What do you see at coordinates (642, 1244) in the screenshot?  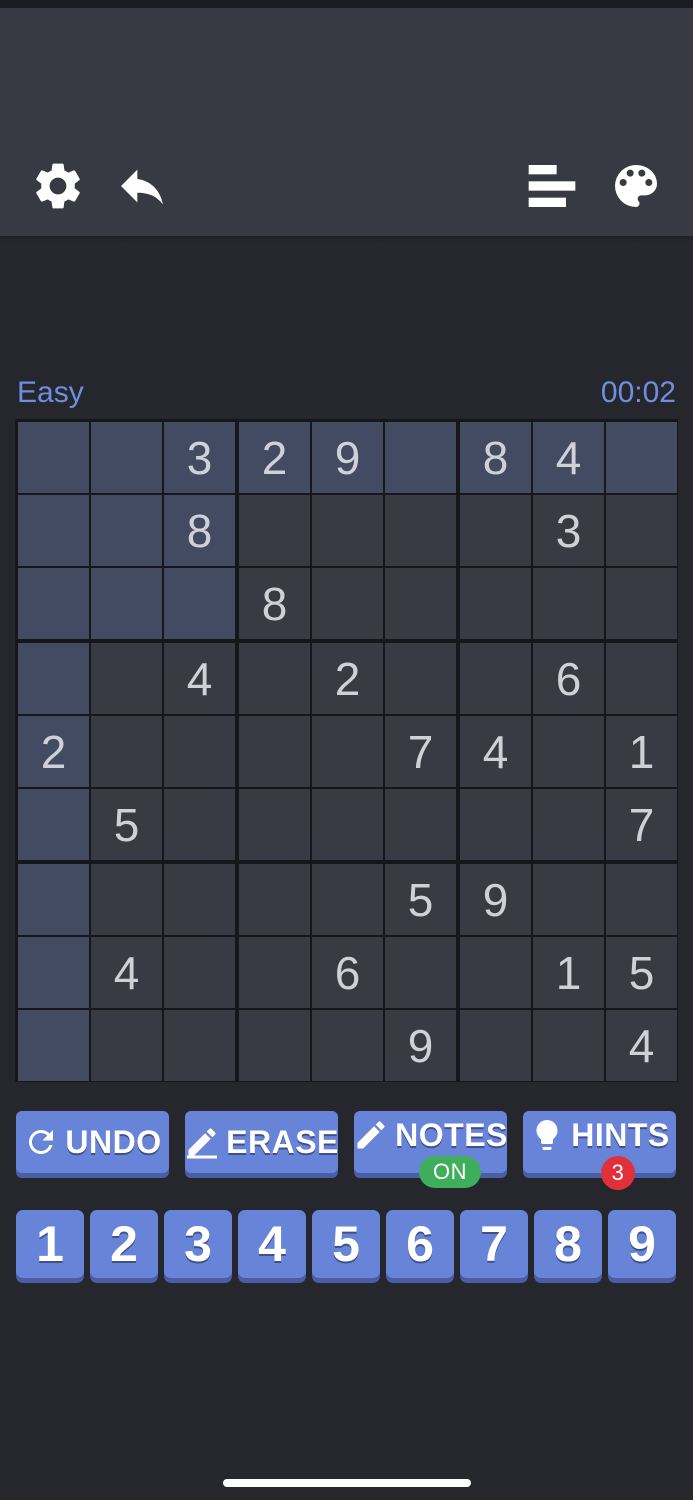 I see `number-key-9: 9` at bounding box center [642, 1244].